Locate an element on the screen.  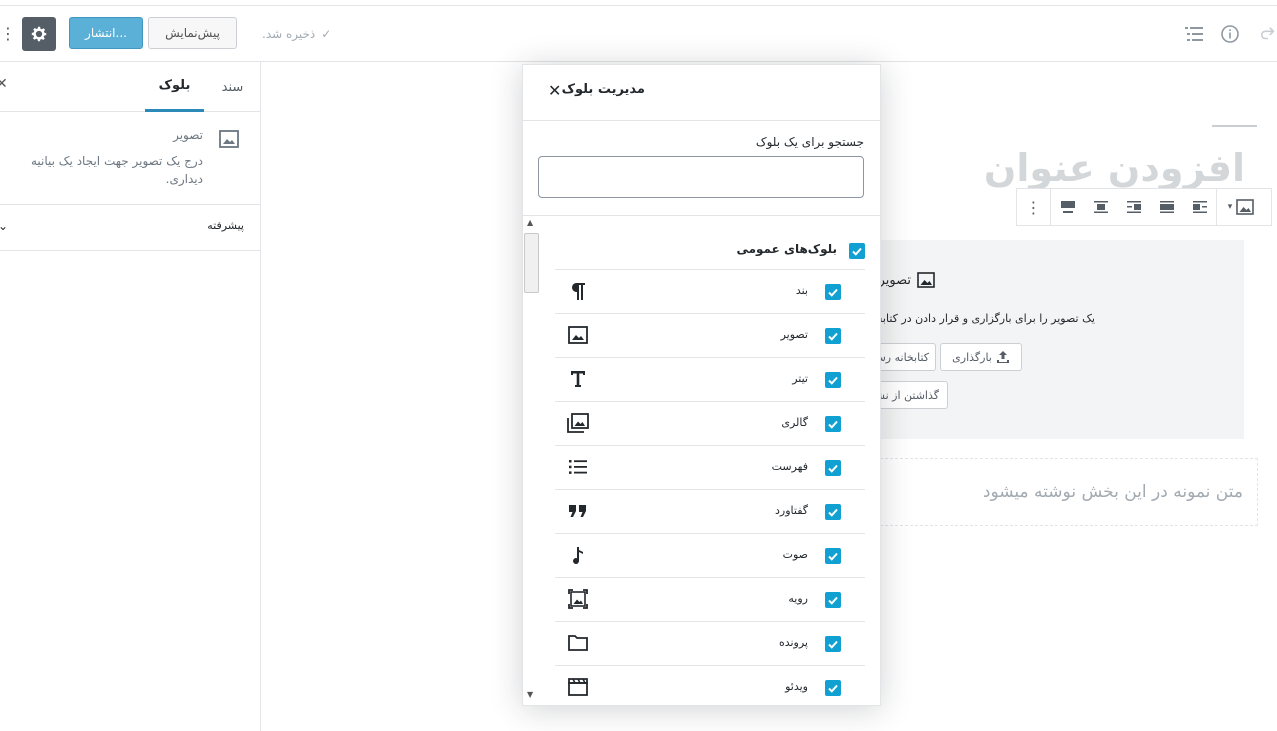
outline-button is located at coordinates (1194, 34).